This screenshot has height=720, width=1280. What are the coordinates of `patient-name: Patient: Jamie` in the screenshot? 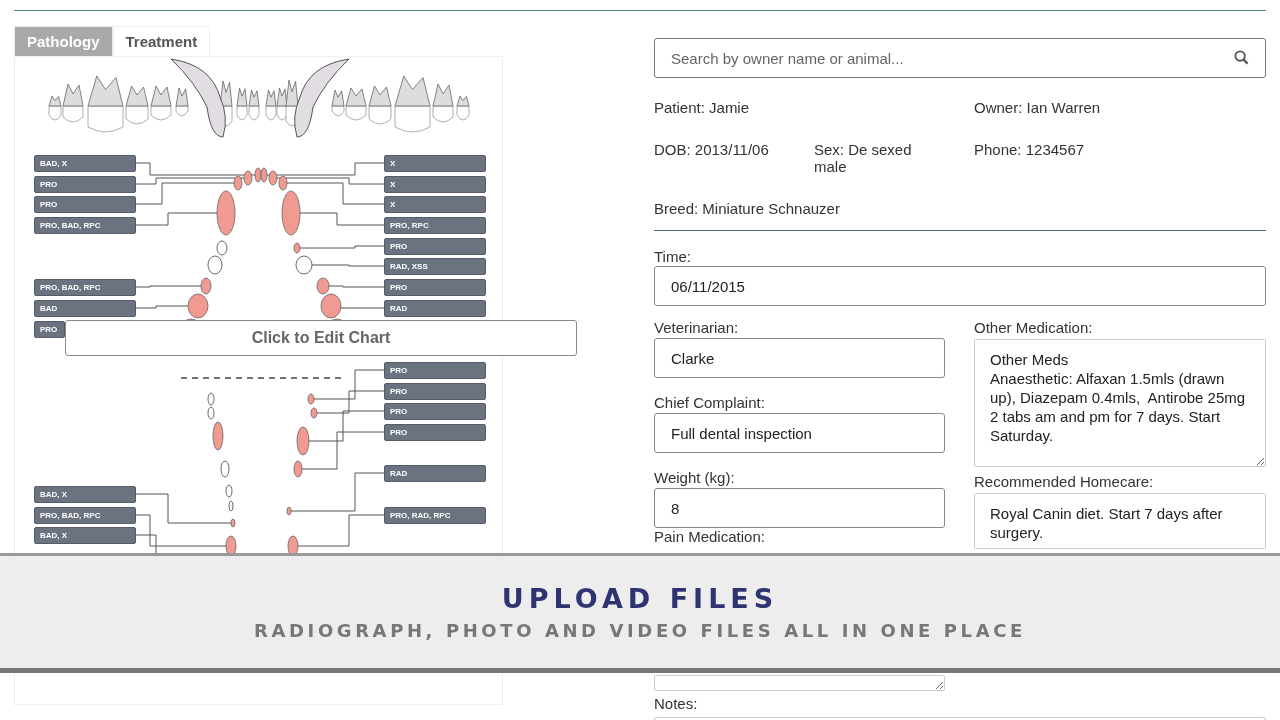 It's located at (702, 108).